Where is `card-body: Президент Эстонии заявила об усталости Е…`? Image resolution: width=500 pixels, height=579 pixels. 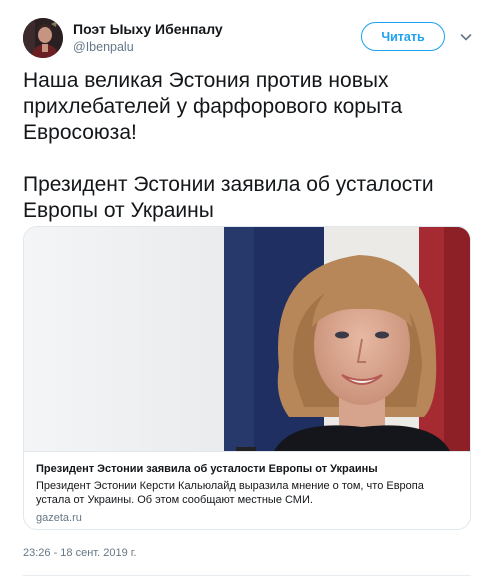 card-body: Президент Эстонии заявила об усталости Е… is located at coordinates (247, 490).